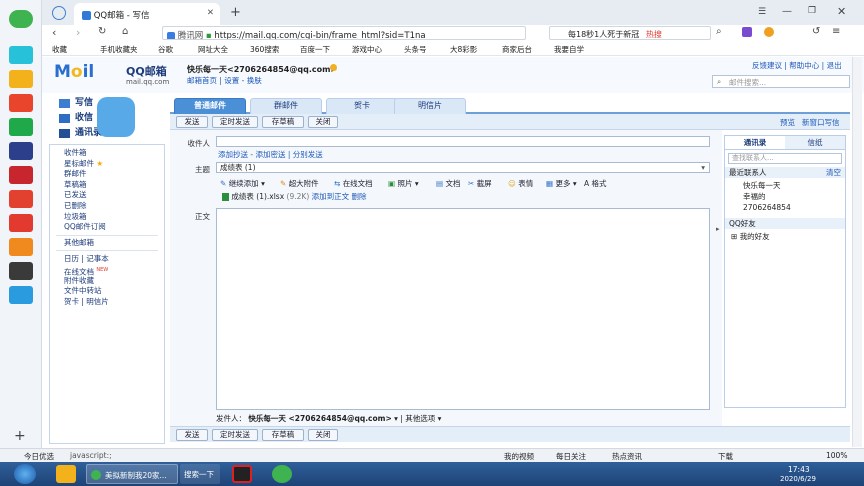  What do you see at coordinates (270, 154) in the screenshot?
I see `add-bcc-link: 添加密送` at bounding box center [270, 154].